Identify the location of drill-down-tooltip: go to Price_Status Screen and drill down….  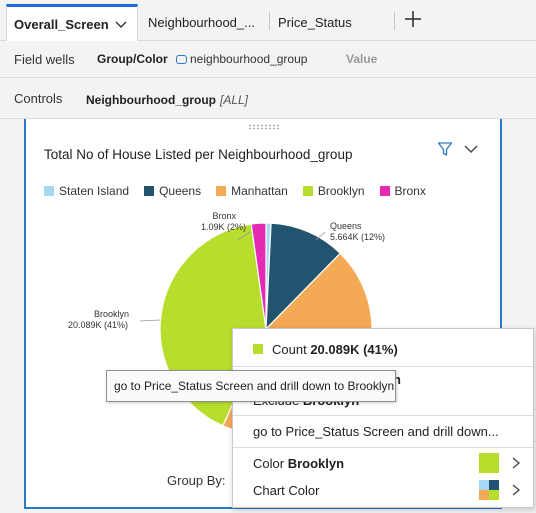
(251, 386).